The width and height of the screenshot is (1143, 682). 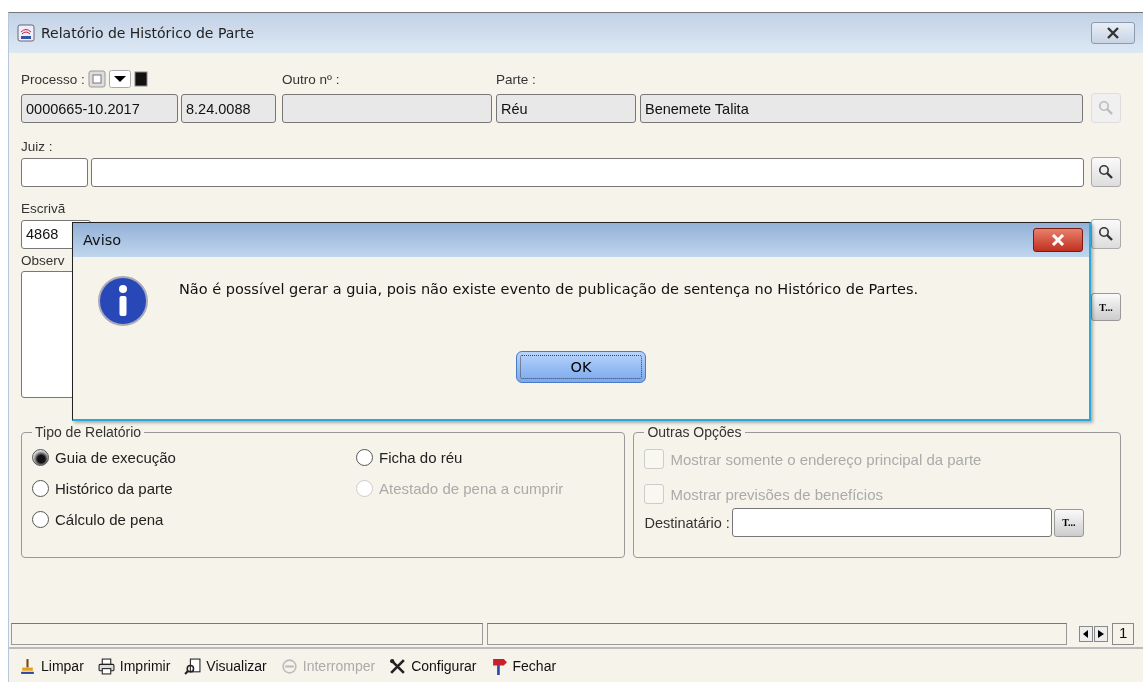 What do you see at coordinates (44, 208) in the screenshot?
I see `field-label: Escrivã` at bounding box center [44, 208].